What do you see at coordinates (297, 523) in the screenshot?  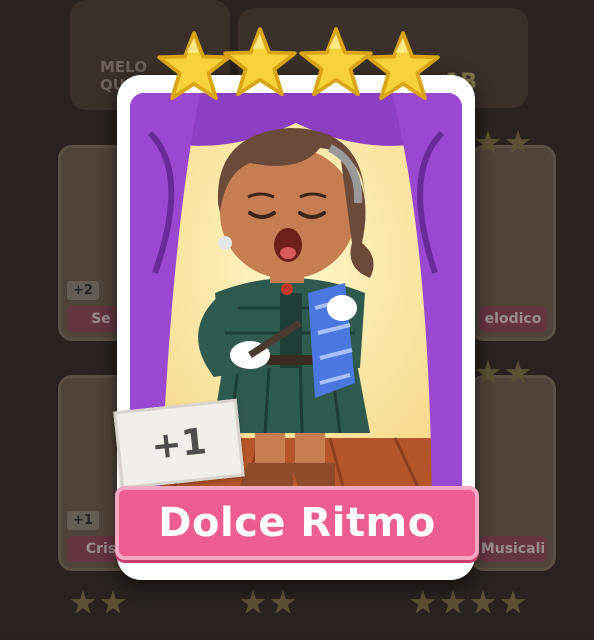 I see `sticker-name-banner: Dolce Ritmo` at bounding box center [297, 523].